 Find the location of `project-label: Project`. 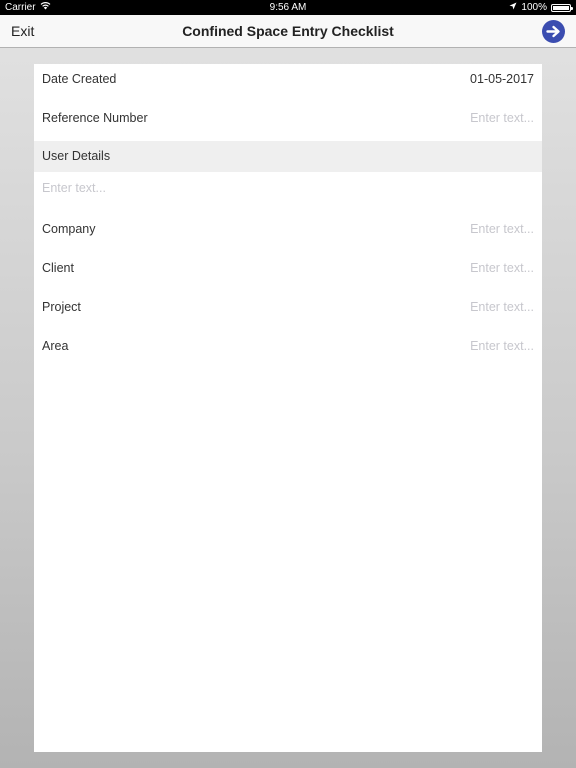

project-label: Project is located at coordinates (61, 307).